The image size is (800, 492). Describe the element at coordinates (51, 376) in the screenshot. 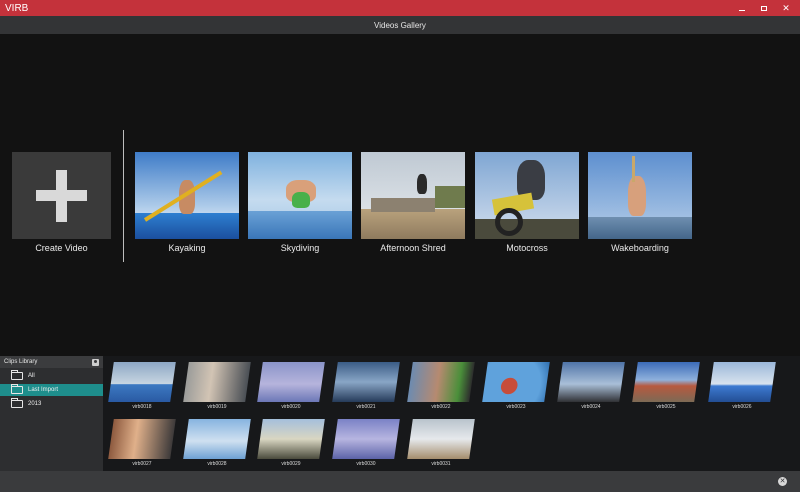

I see `folder-all: All` at that location.